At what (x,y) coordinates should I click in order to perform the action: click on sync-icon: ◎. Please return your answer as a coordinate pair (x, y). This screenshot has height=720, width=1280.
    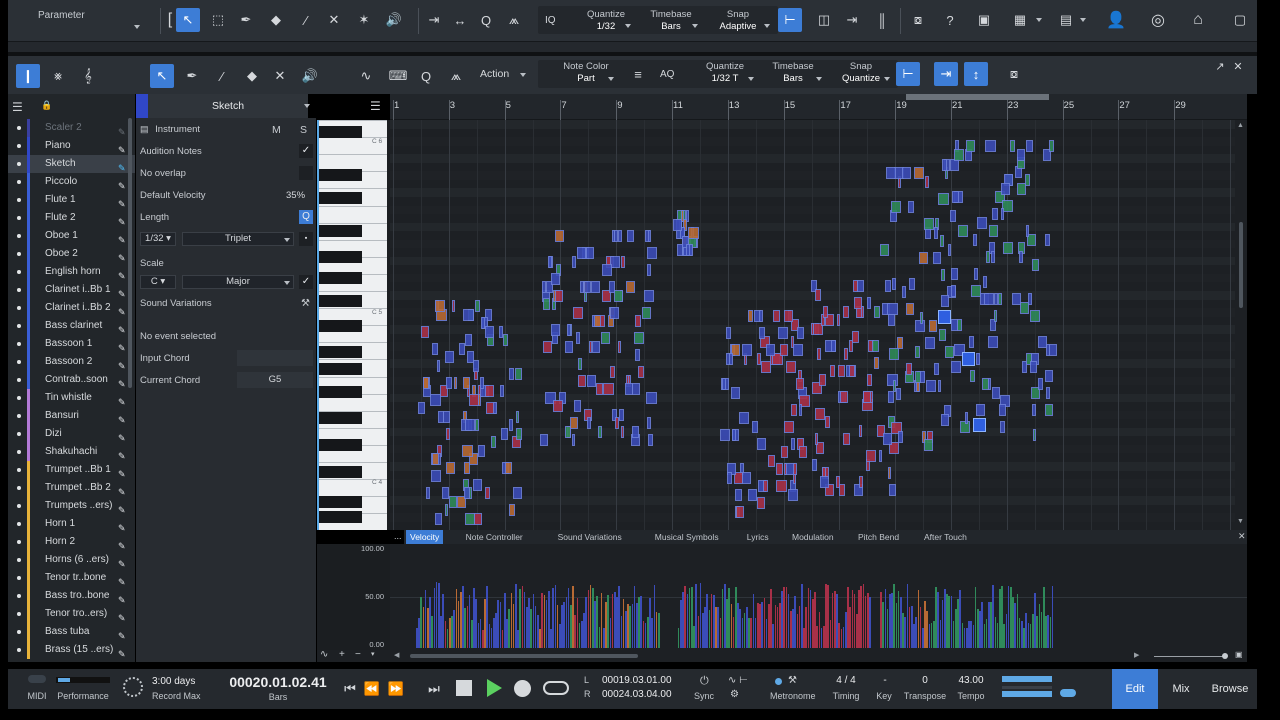
    Looking at the image, I should click on (1158, 20).